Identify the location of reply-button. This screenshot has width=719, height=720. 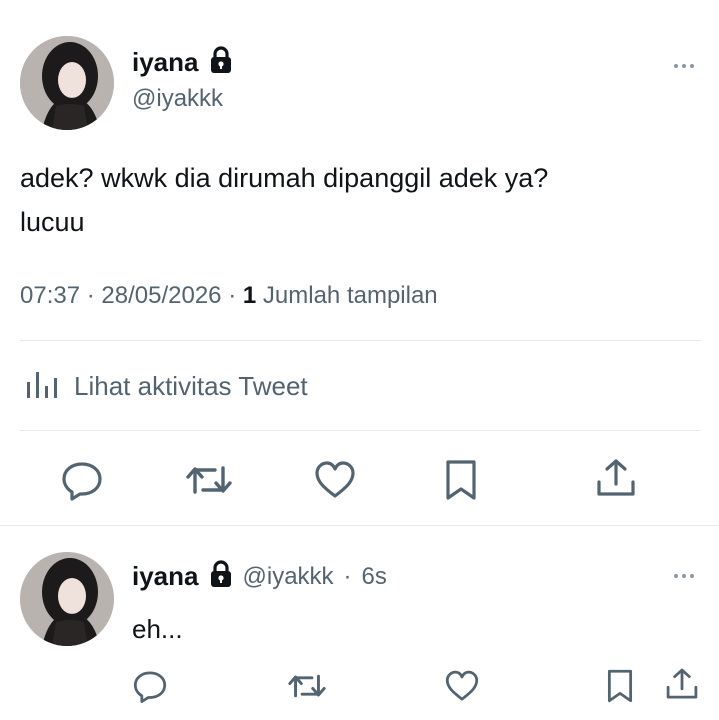
(82, 480).